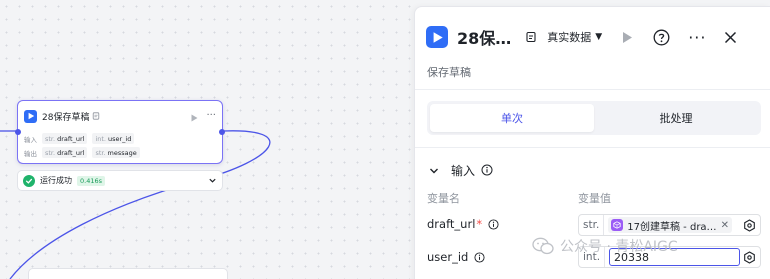  I want to click on node-more-icon: ···, so click(211, 116).